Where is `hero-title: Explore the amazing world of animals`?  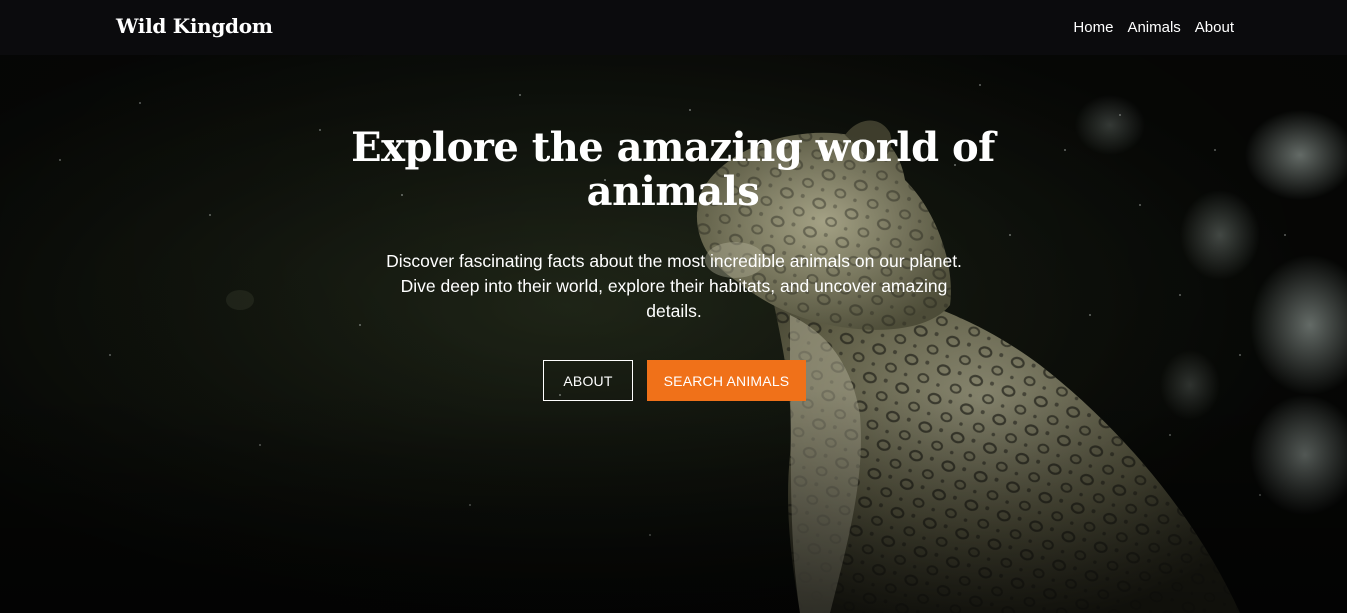
hero-title: Explore the amazing world of animals is located at coordinates (673, 169).